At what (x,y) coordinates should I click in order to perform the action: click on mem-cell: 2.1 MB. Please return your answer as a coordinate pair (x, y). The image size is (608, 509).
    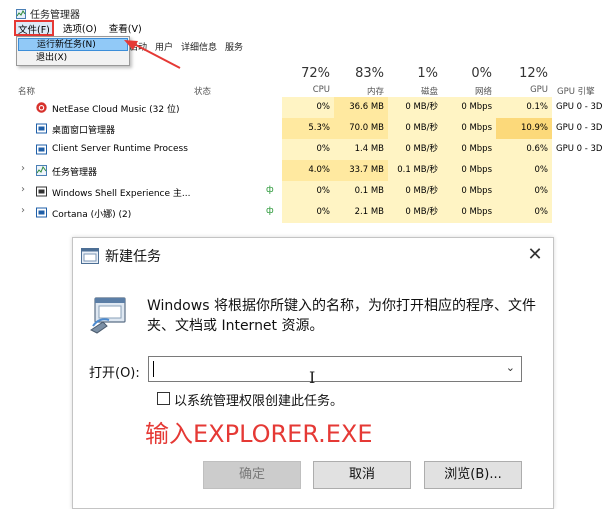
    Looking at the image, I should click on (361, 212).